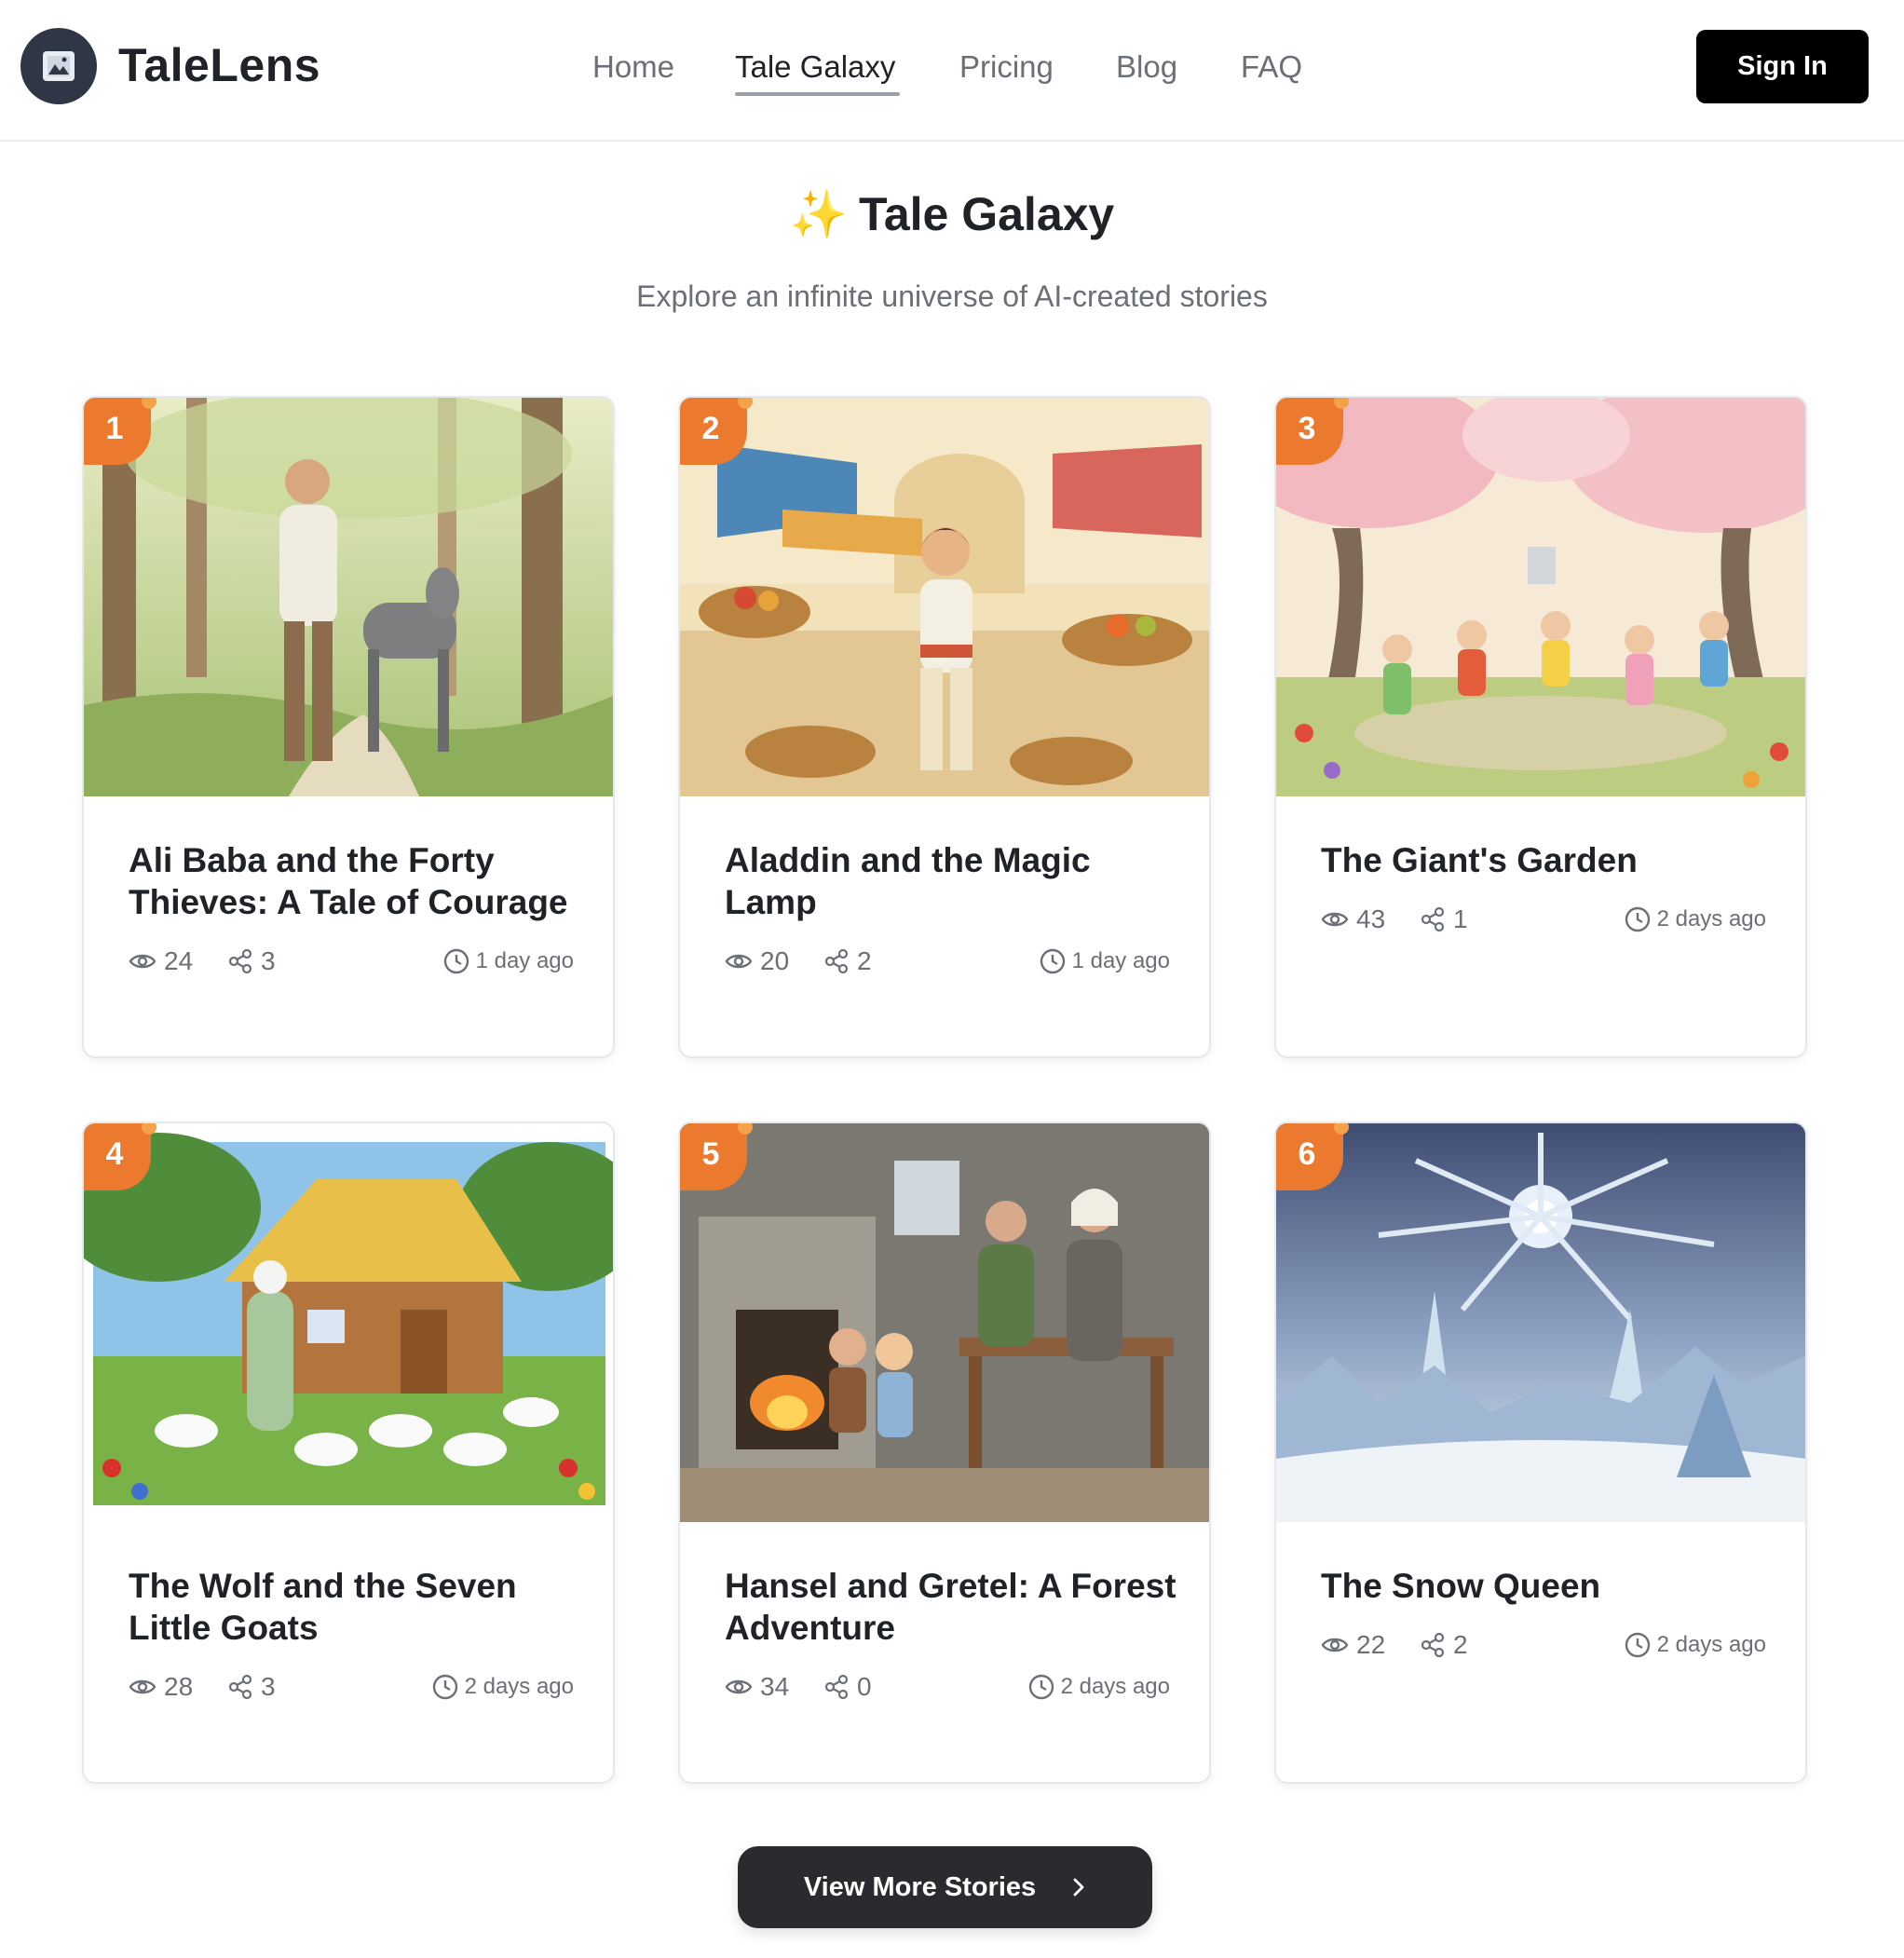 The image size is (1904, 1958). I want to click on story-title: Aladdin and the Magic Lamp, so click(953, 881).